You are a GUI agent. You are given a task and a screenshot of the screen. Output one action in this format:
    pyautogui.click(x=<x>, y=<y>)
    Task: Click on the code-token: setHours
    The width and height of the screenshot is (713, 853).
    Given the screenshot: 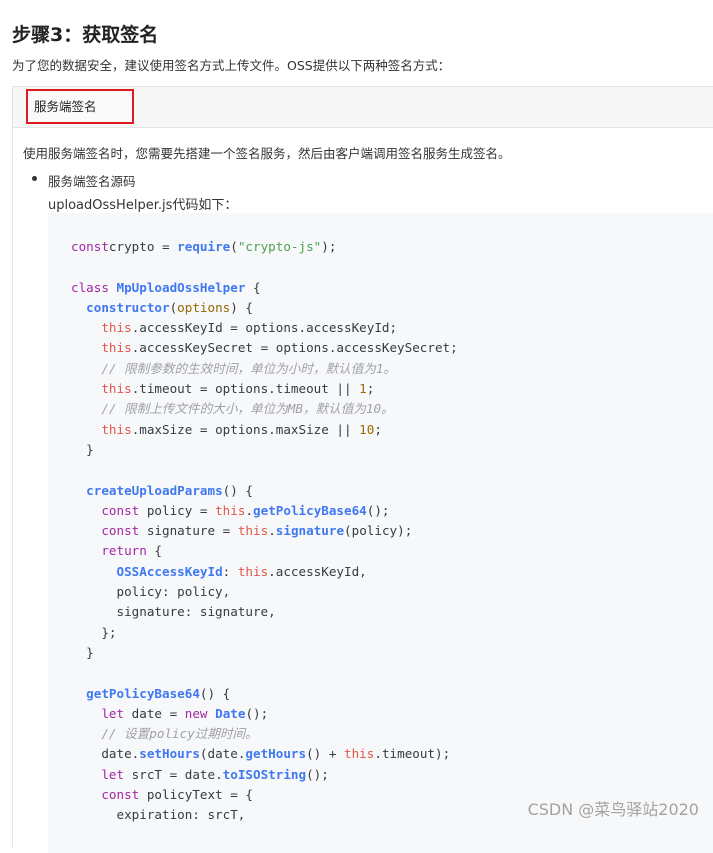 What is the action you would take?
    pyautogui.click(x=169, y=754)
    